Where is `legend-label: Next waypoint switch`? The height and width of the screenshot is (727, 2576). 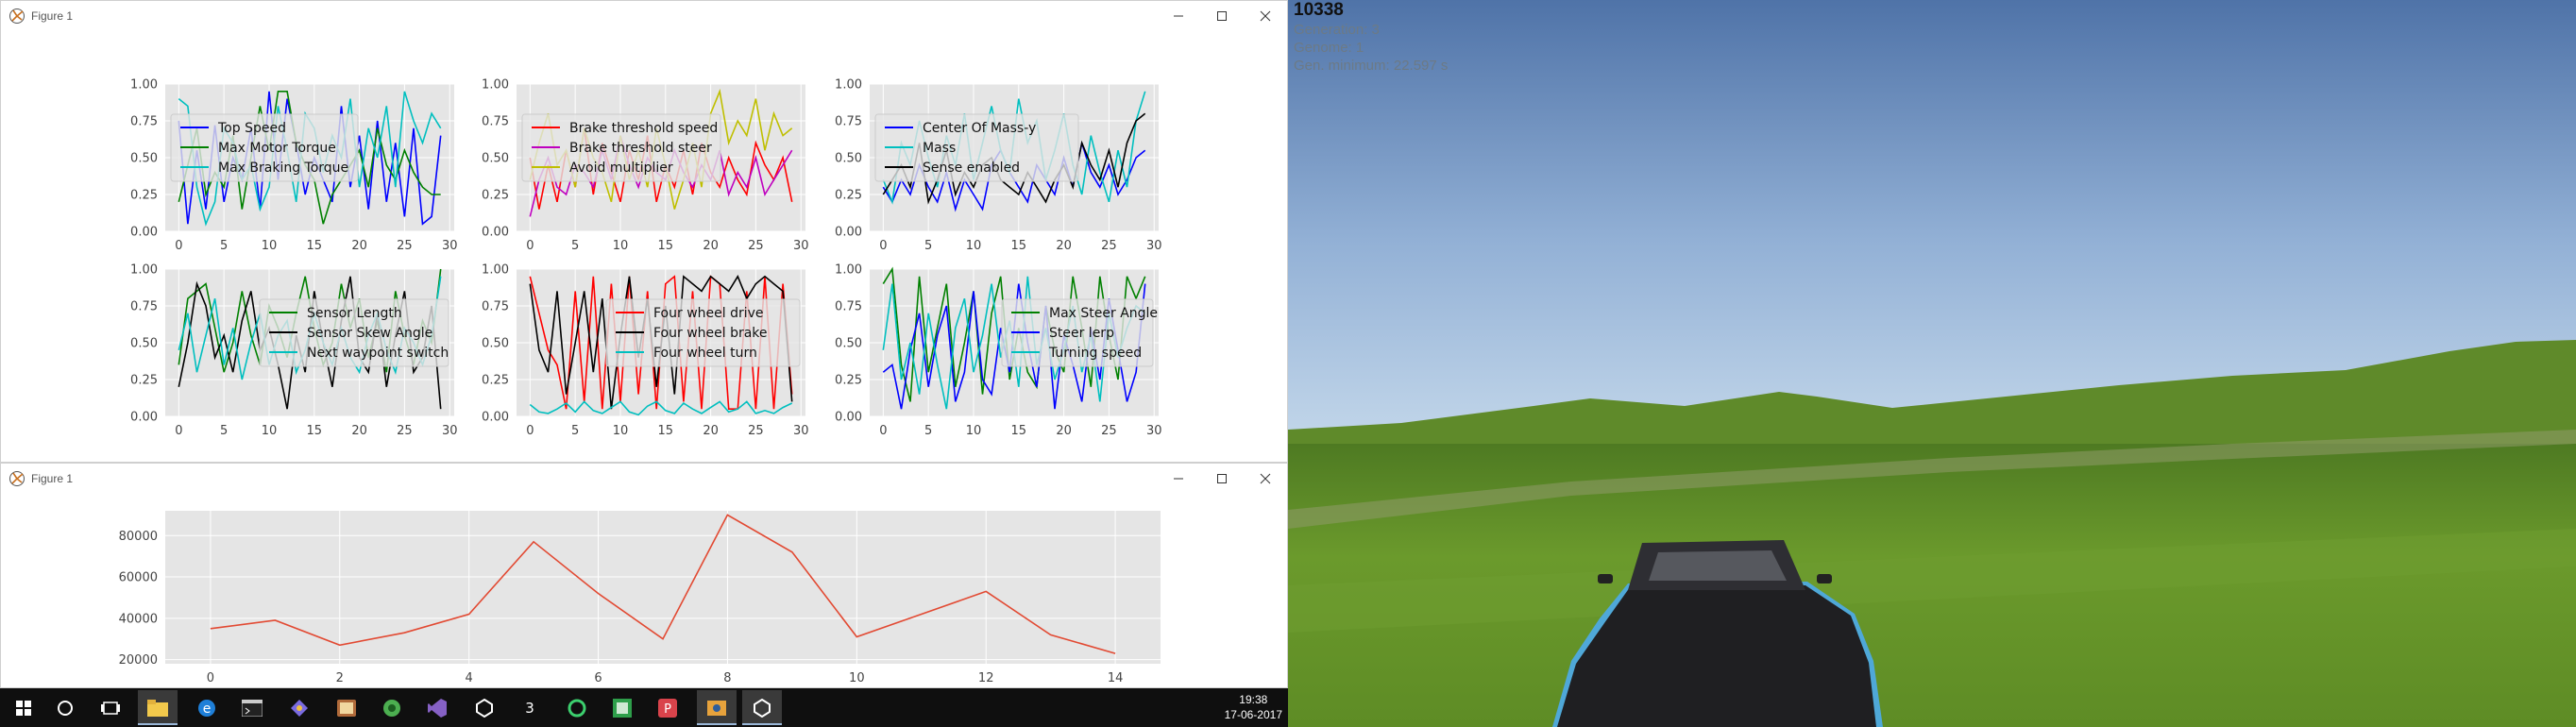
legend-label: Next waypoint switch is located at coordinates (378, 354).